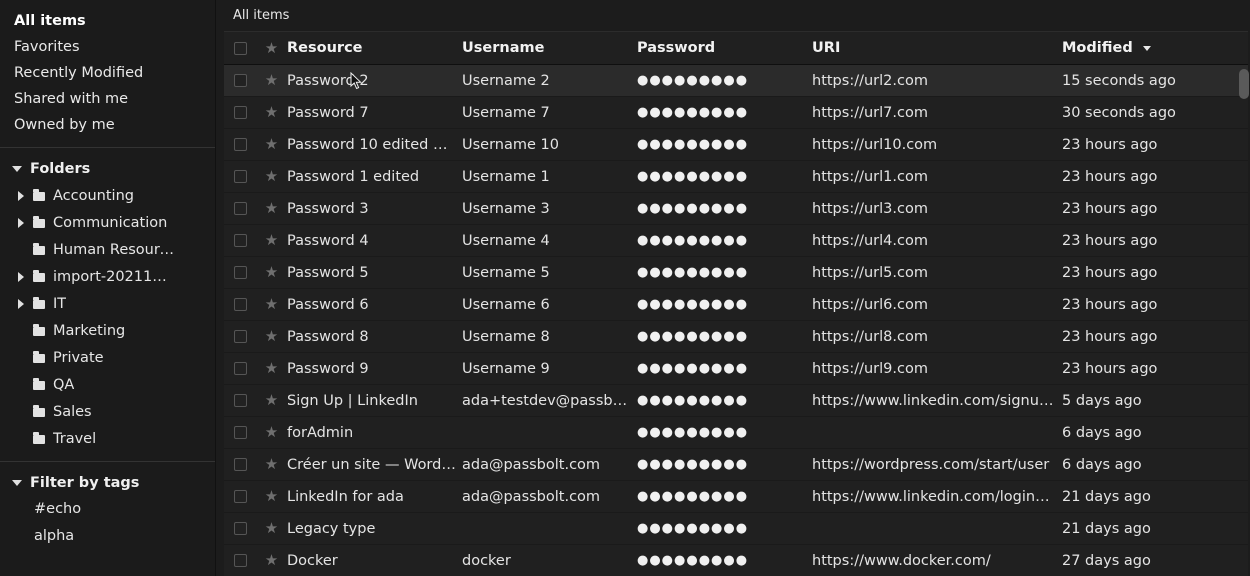 This screenshot has height=576, width=1250. What do you see at coordinates (937, 273) in the screenshot?
I see `uri-cell: https://url5.com` at bounding box center [937, 273].